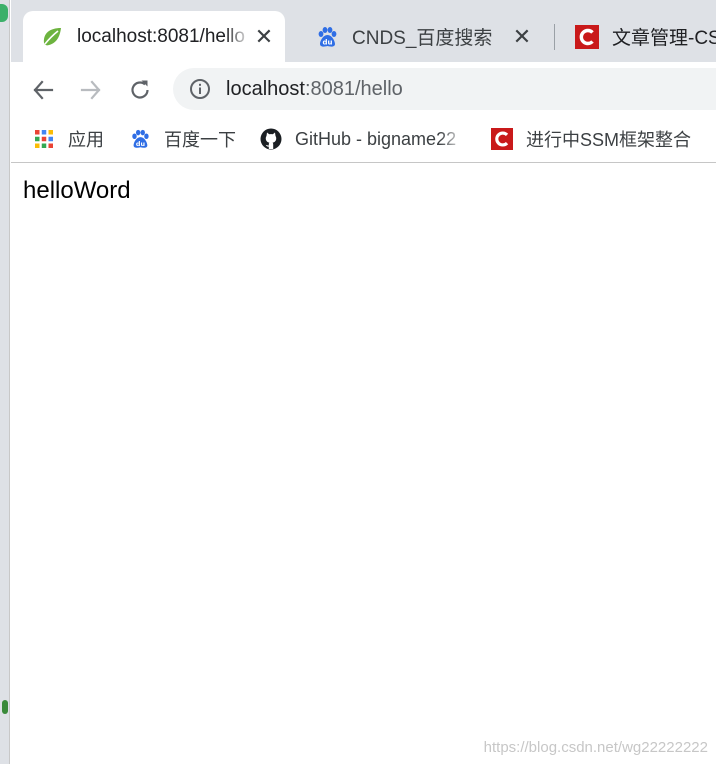 The image size is (716, 764). What do you see at coordinates (595, 747) in the screenshot?
I see `watermark-text: https://blog.csdn.net/wg22222222` at bounding box center [595, 747].